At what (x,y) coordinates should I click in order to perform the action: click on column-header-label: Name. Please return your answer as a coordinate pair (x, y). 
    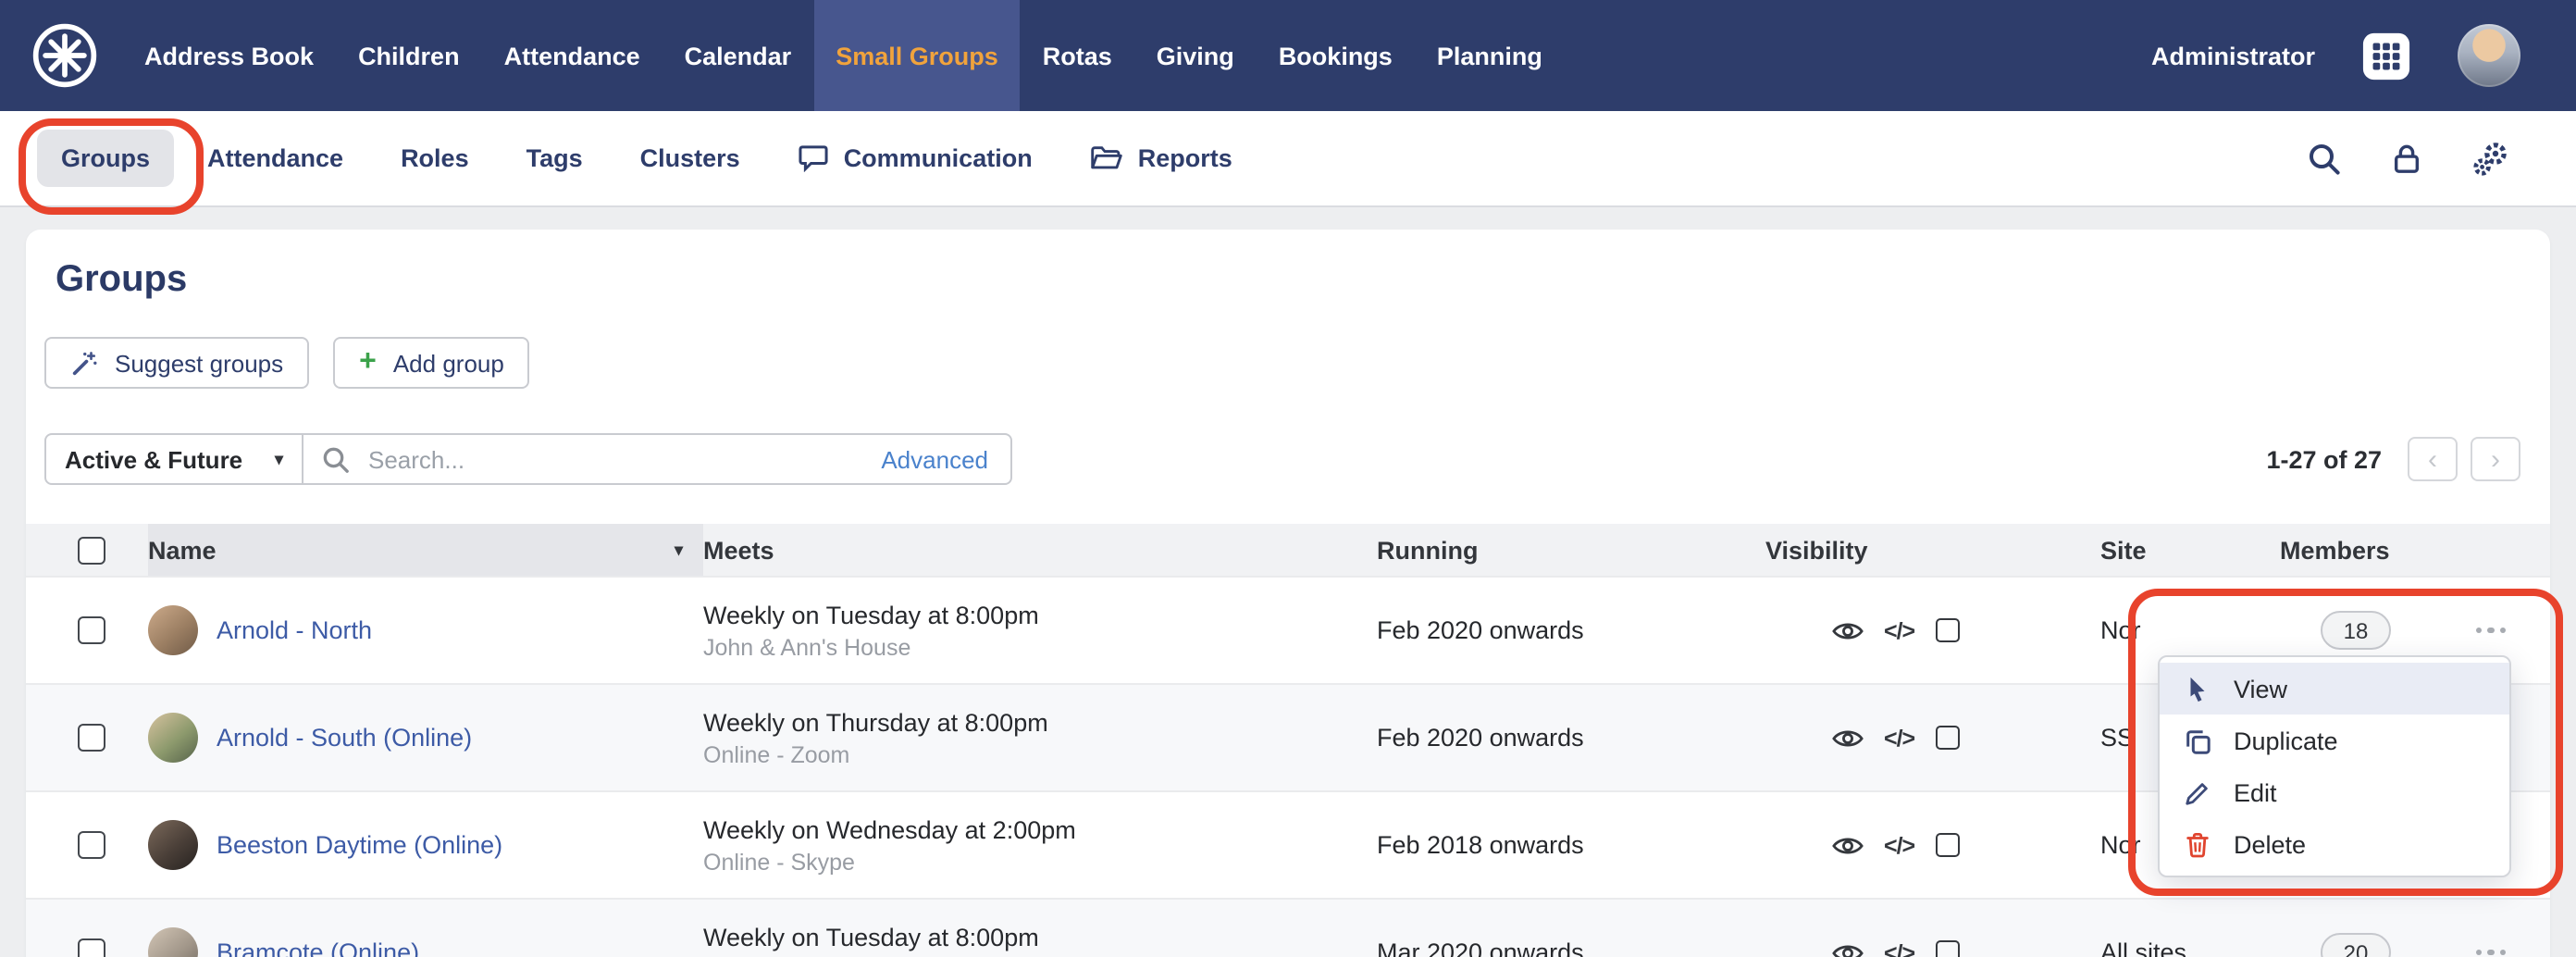
    Looking at the image, I should click on (182, 550).